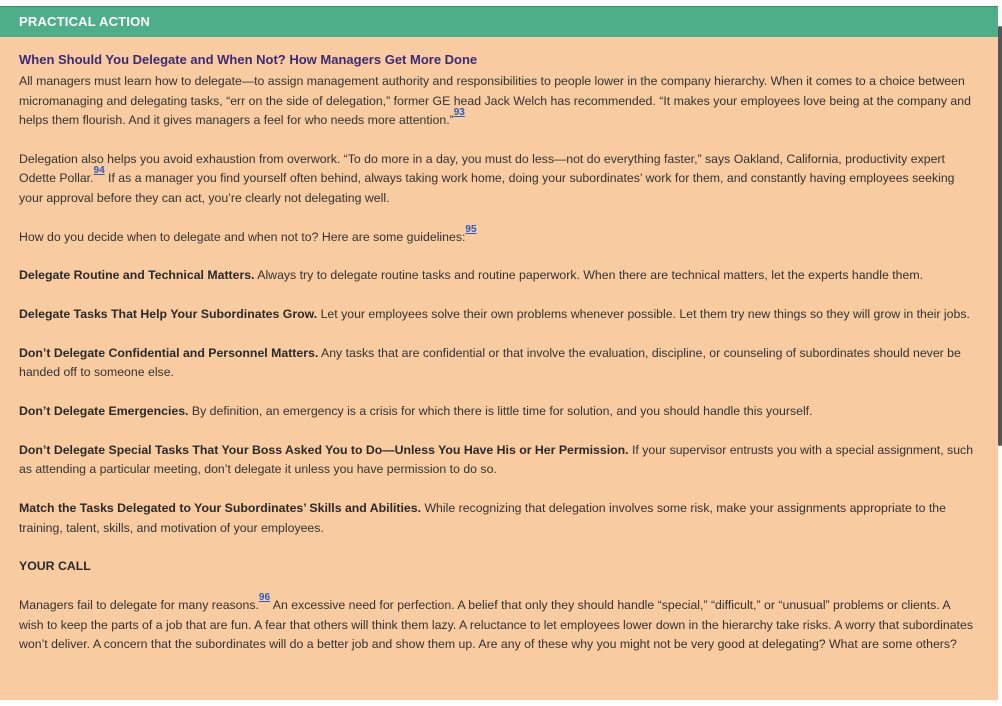 Image resolution: width=1002 pixels, height=706 pixels. I want to click on footnote-93: 93, so click(459, 112).